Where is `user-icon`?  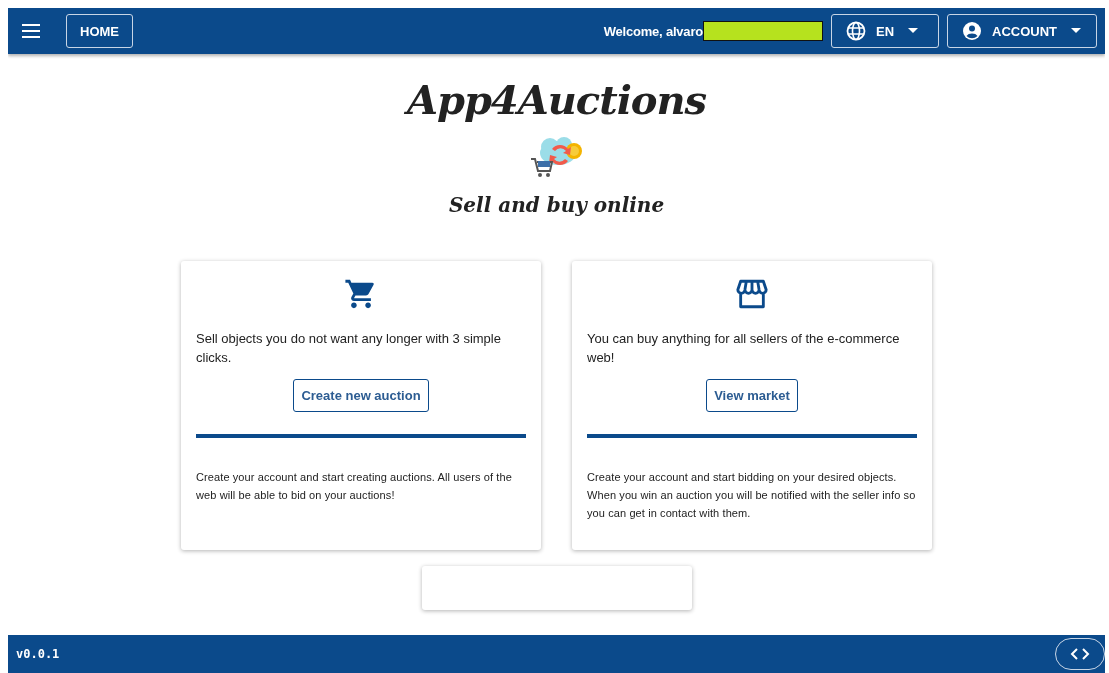
user-icon is located at coordinates (972, 31).